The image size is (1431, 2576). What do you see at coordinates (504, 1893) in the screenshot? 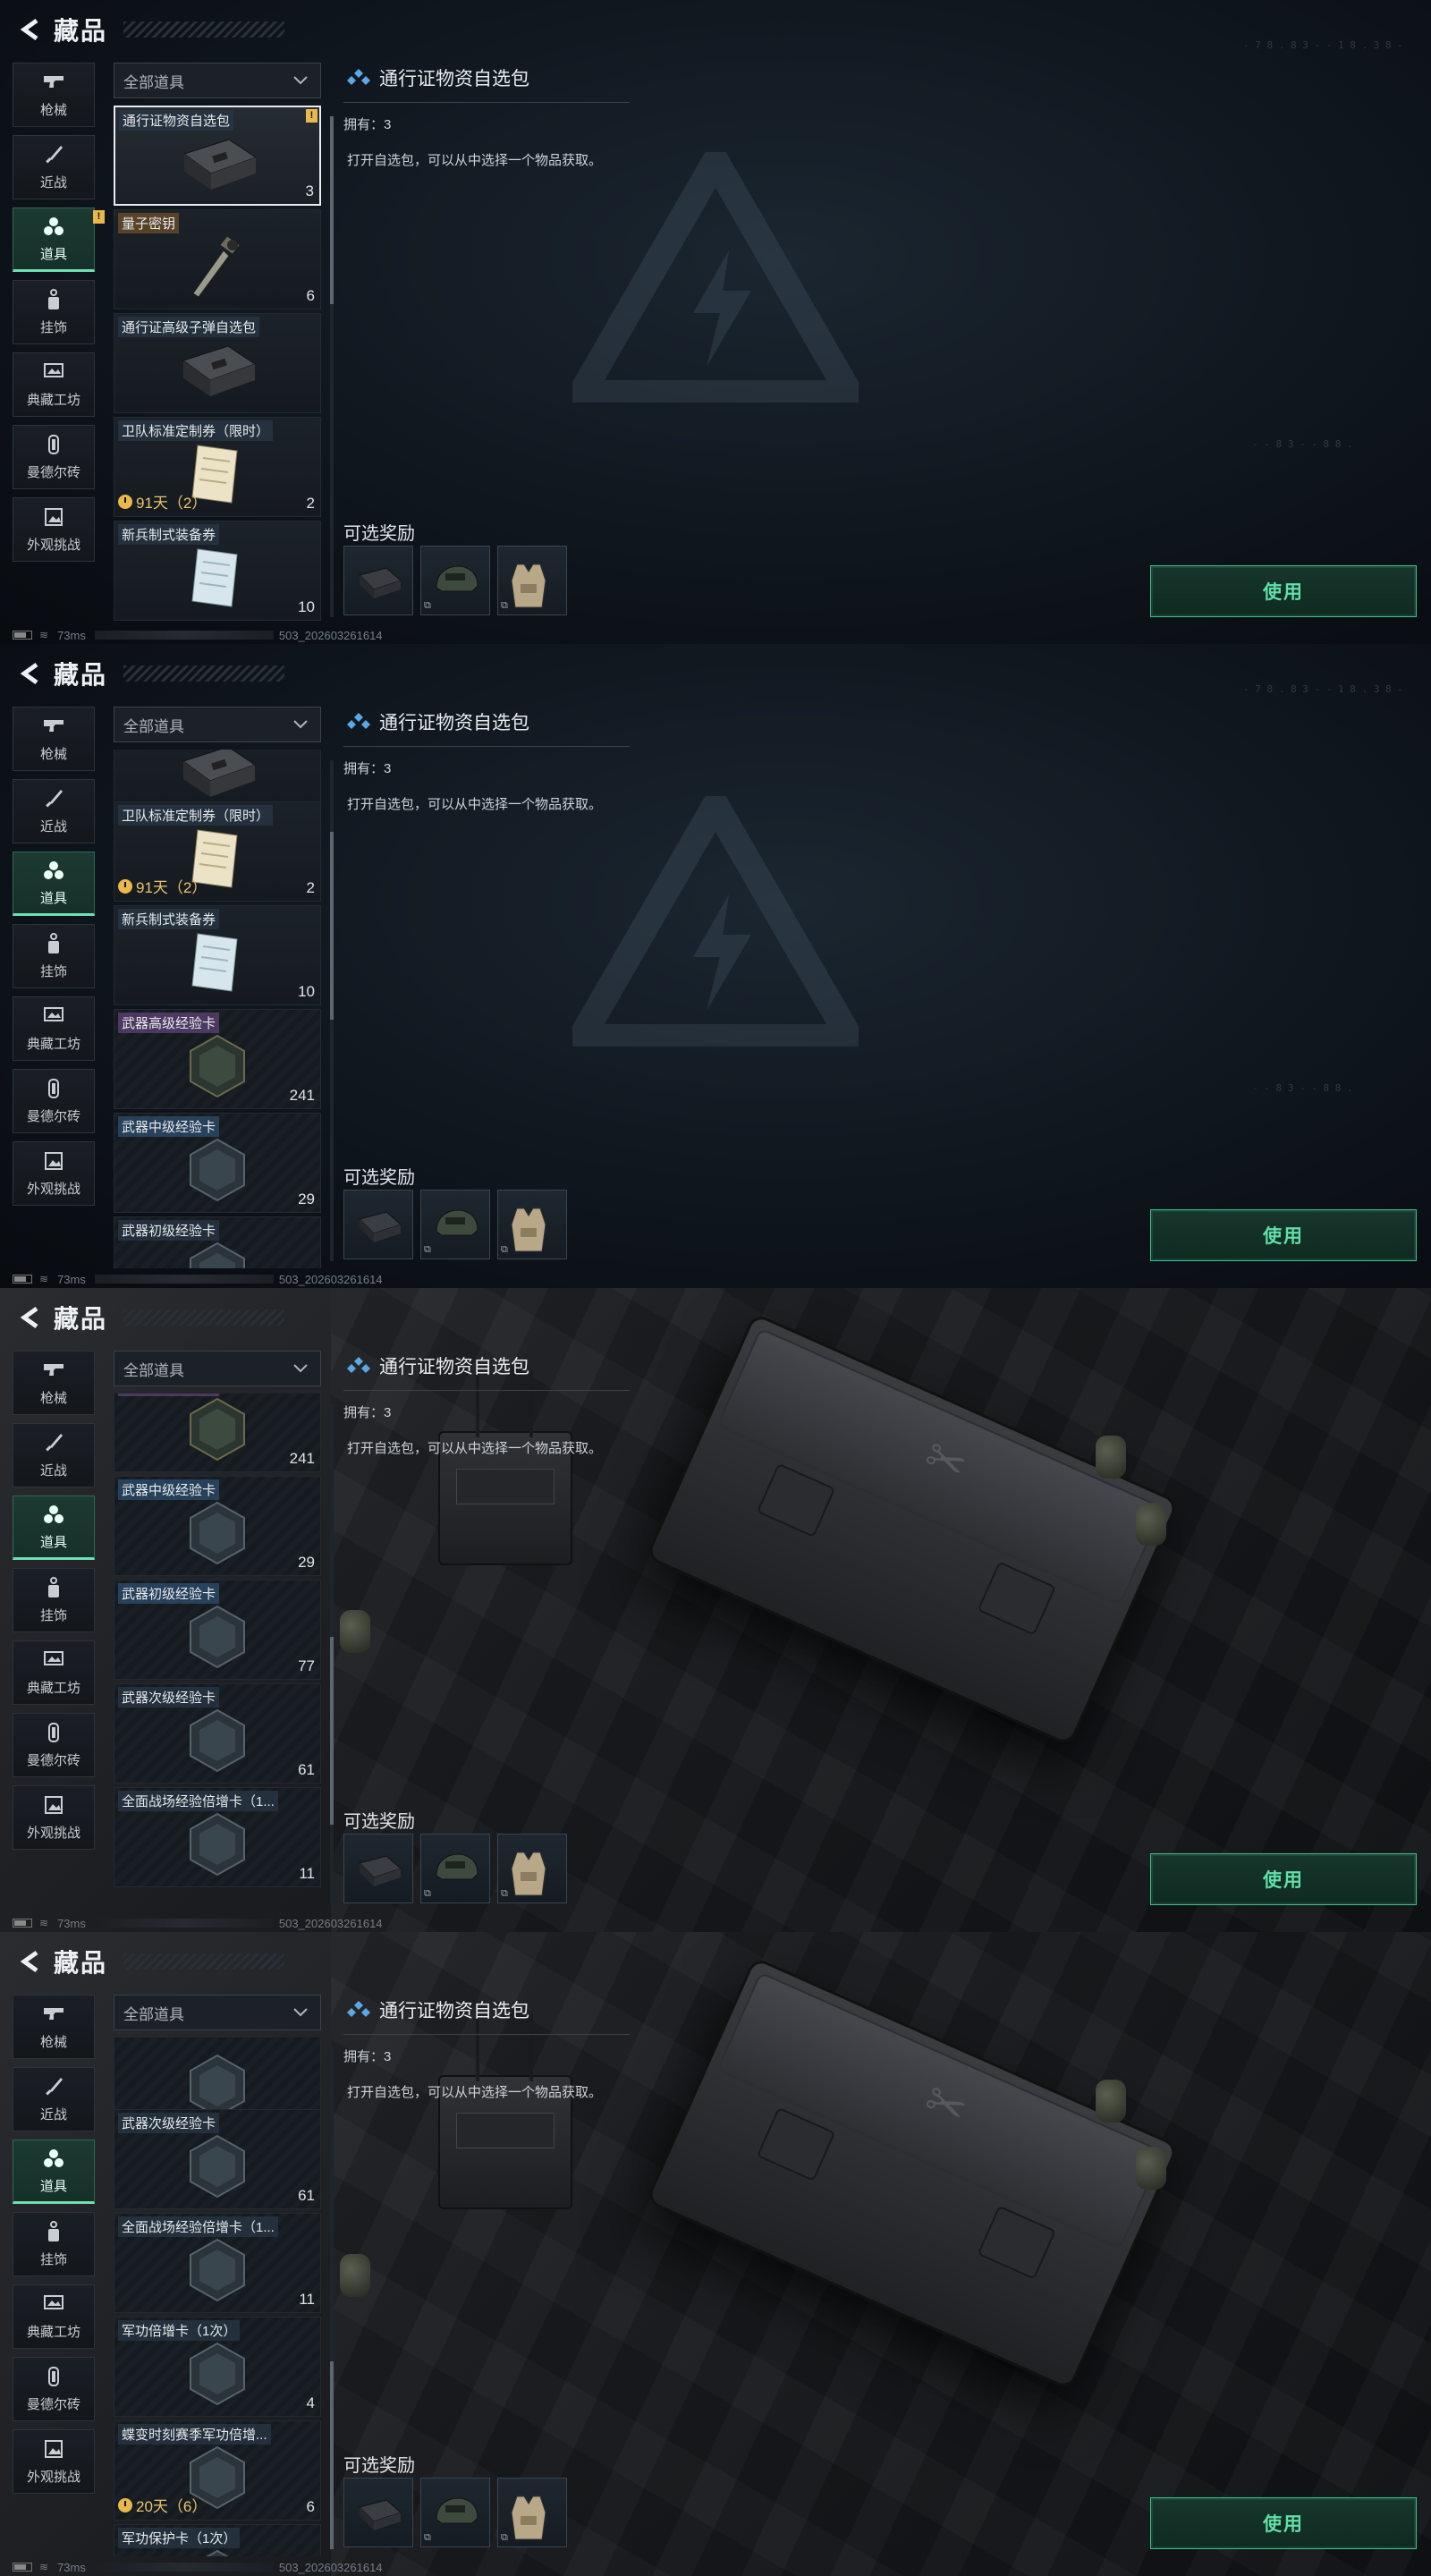
I see `preview-icon: ⧉` at bounding box center [504, 1893].